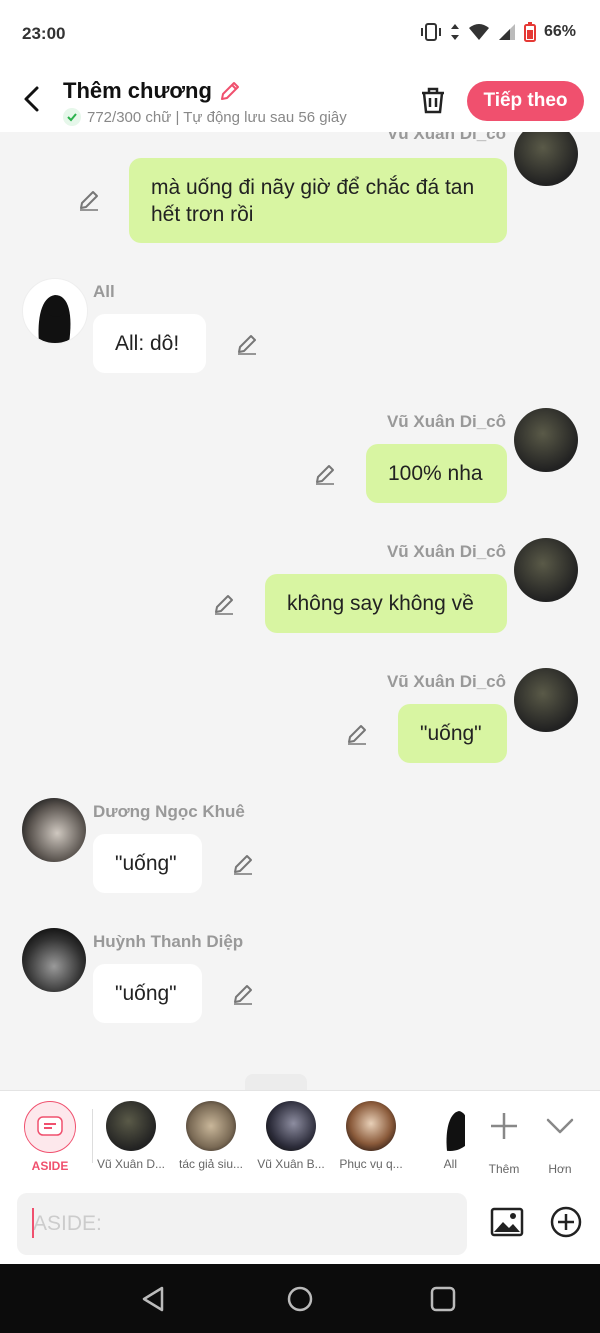  What do you see at coordinates (478, 32) in the screenshot?
I see `wifi-icon` at bounding box center [478, 32].